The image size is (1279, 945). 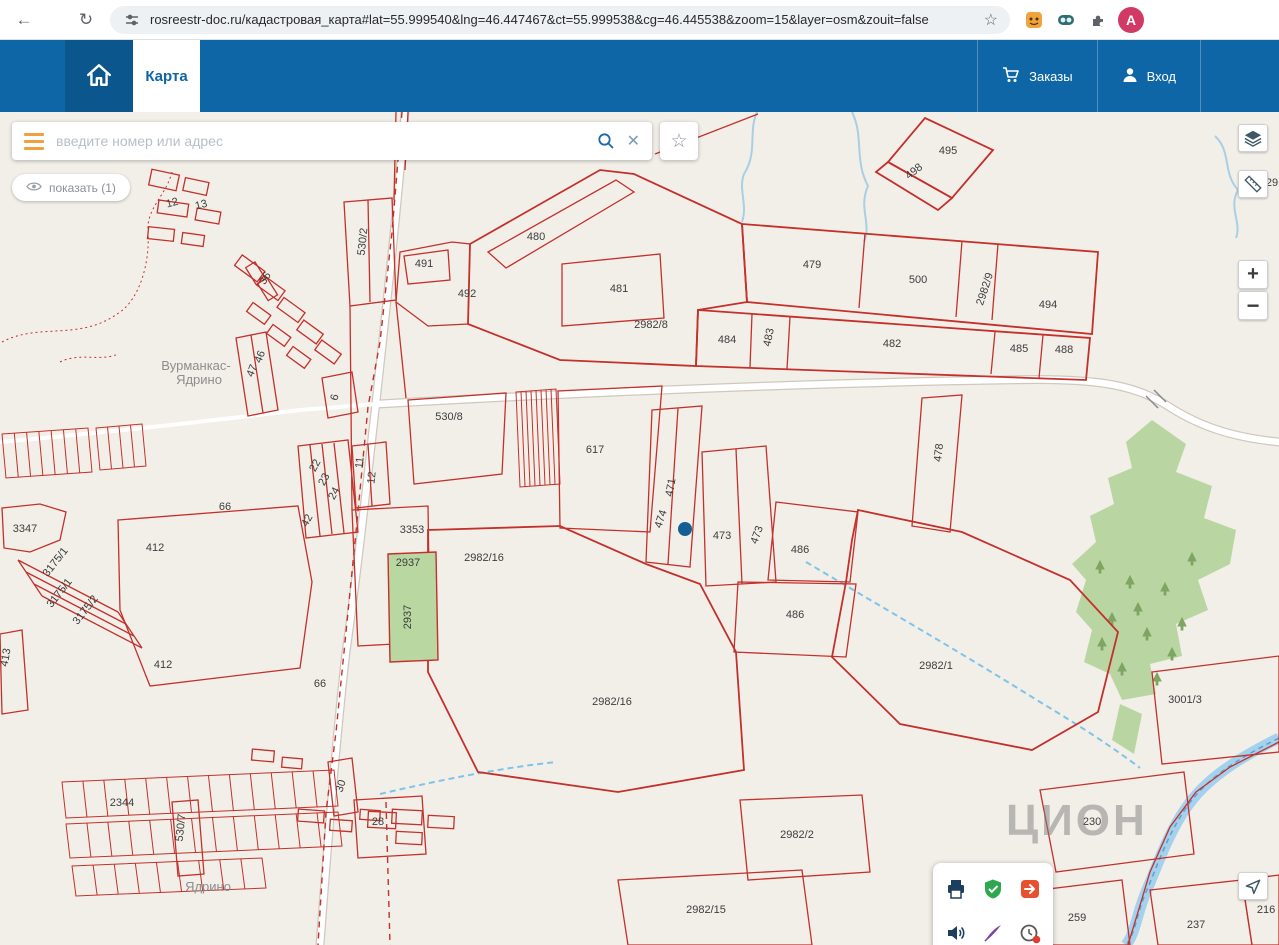 What do you see at coordinates (449, 417) in the screenshot?
I see `parcel-label: 530/8` at bounding box center [449, 417].